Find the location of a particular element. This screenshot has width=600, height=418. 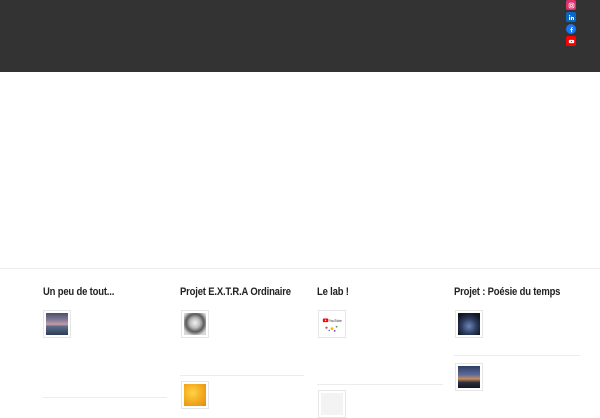

column-title: Projet E.X.T.R.A Ordinaire is located at coordinates (235, 292).